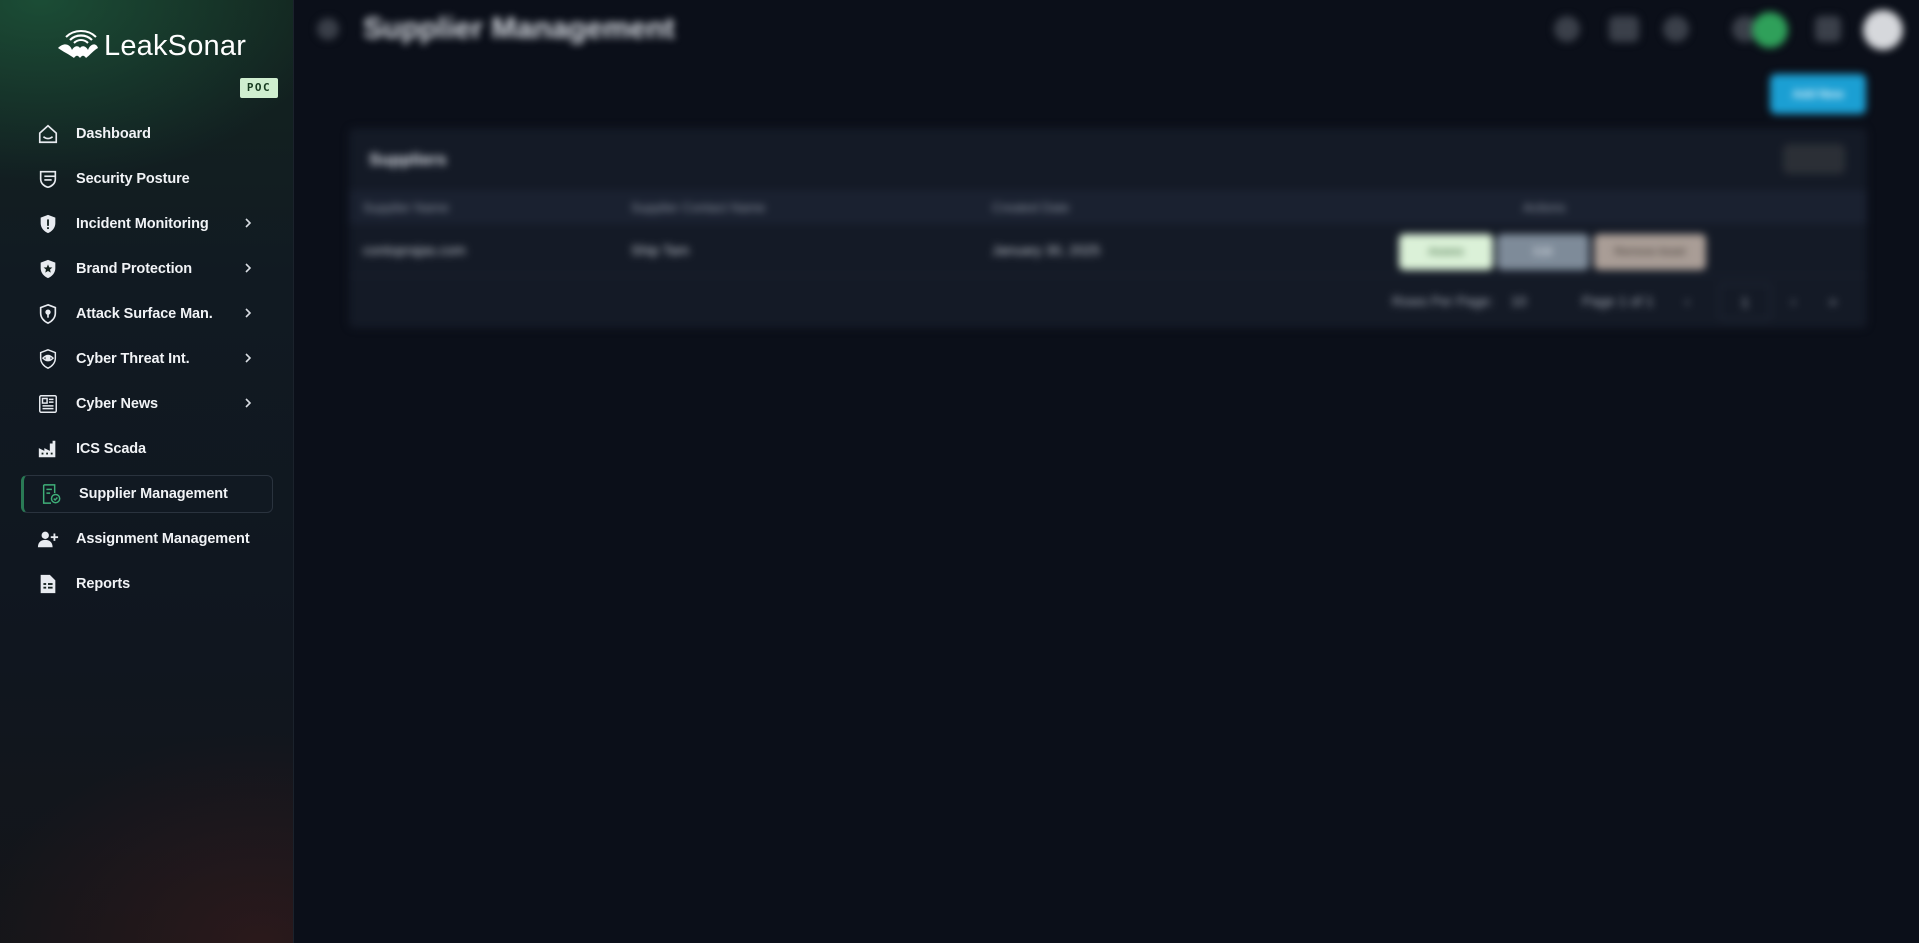  What do you see at coordinates (144, 314) in the screenshot?
I see `sidebar-item-label: Attack Surface Man.` at bounding box center [144, 314].